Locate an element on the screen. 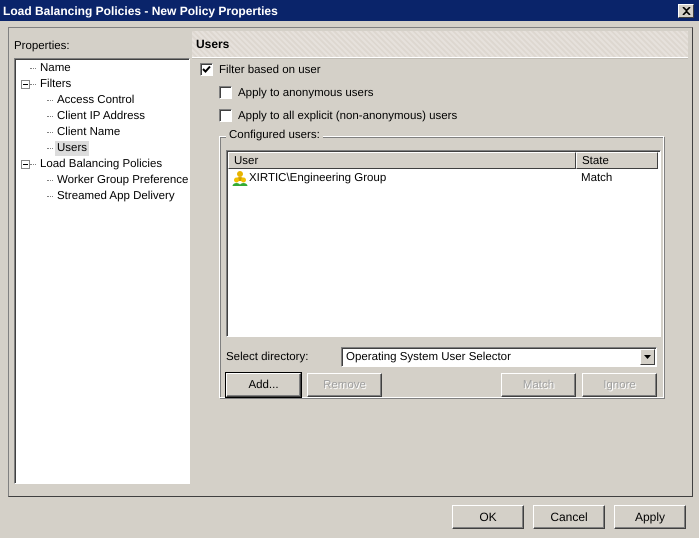 This screenshot has width=699, height=538. tree-item: Filters is located at coordinates (56, 84).